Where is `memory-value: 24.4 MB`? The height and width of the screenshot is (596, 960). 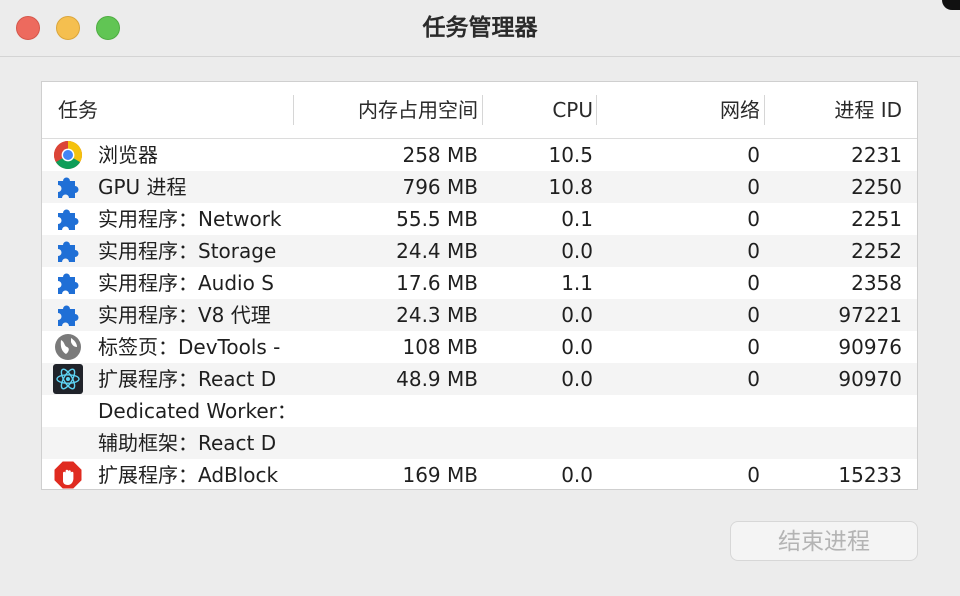 memory-value: 24.4 MB is located at coordinates (437, 251).